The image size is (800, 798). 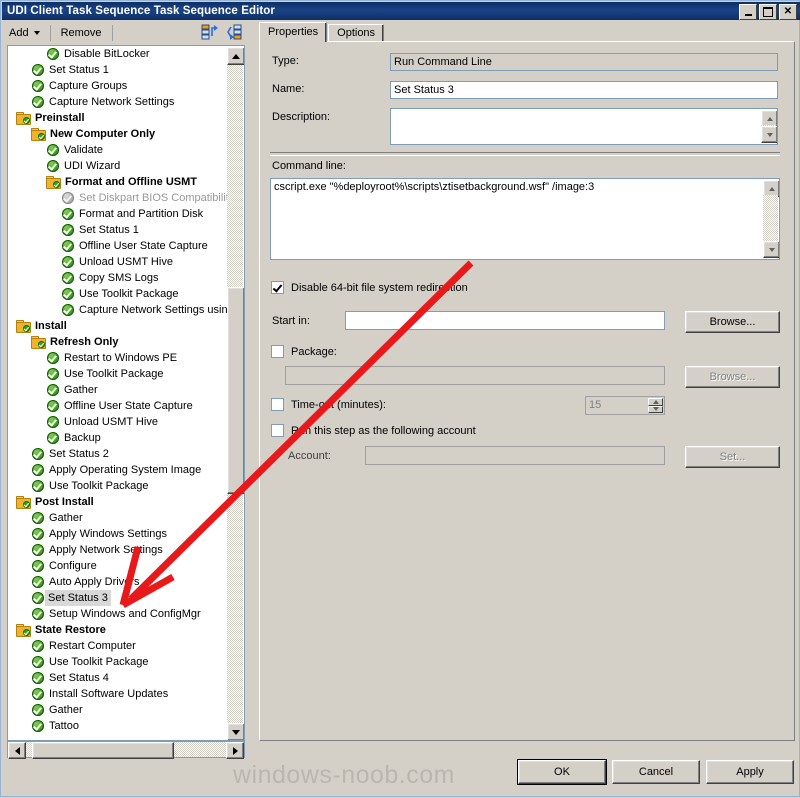 I want to click on scroll-right-button, so click(x=235, y=750).